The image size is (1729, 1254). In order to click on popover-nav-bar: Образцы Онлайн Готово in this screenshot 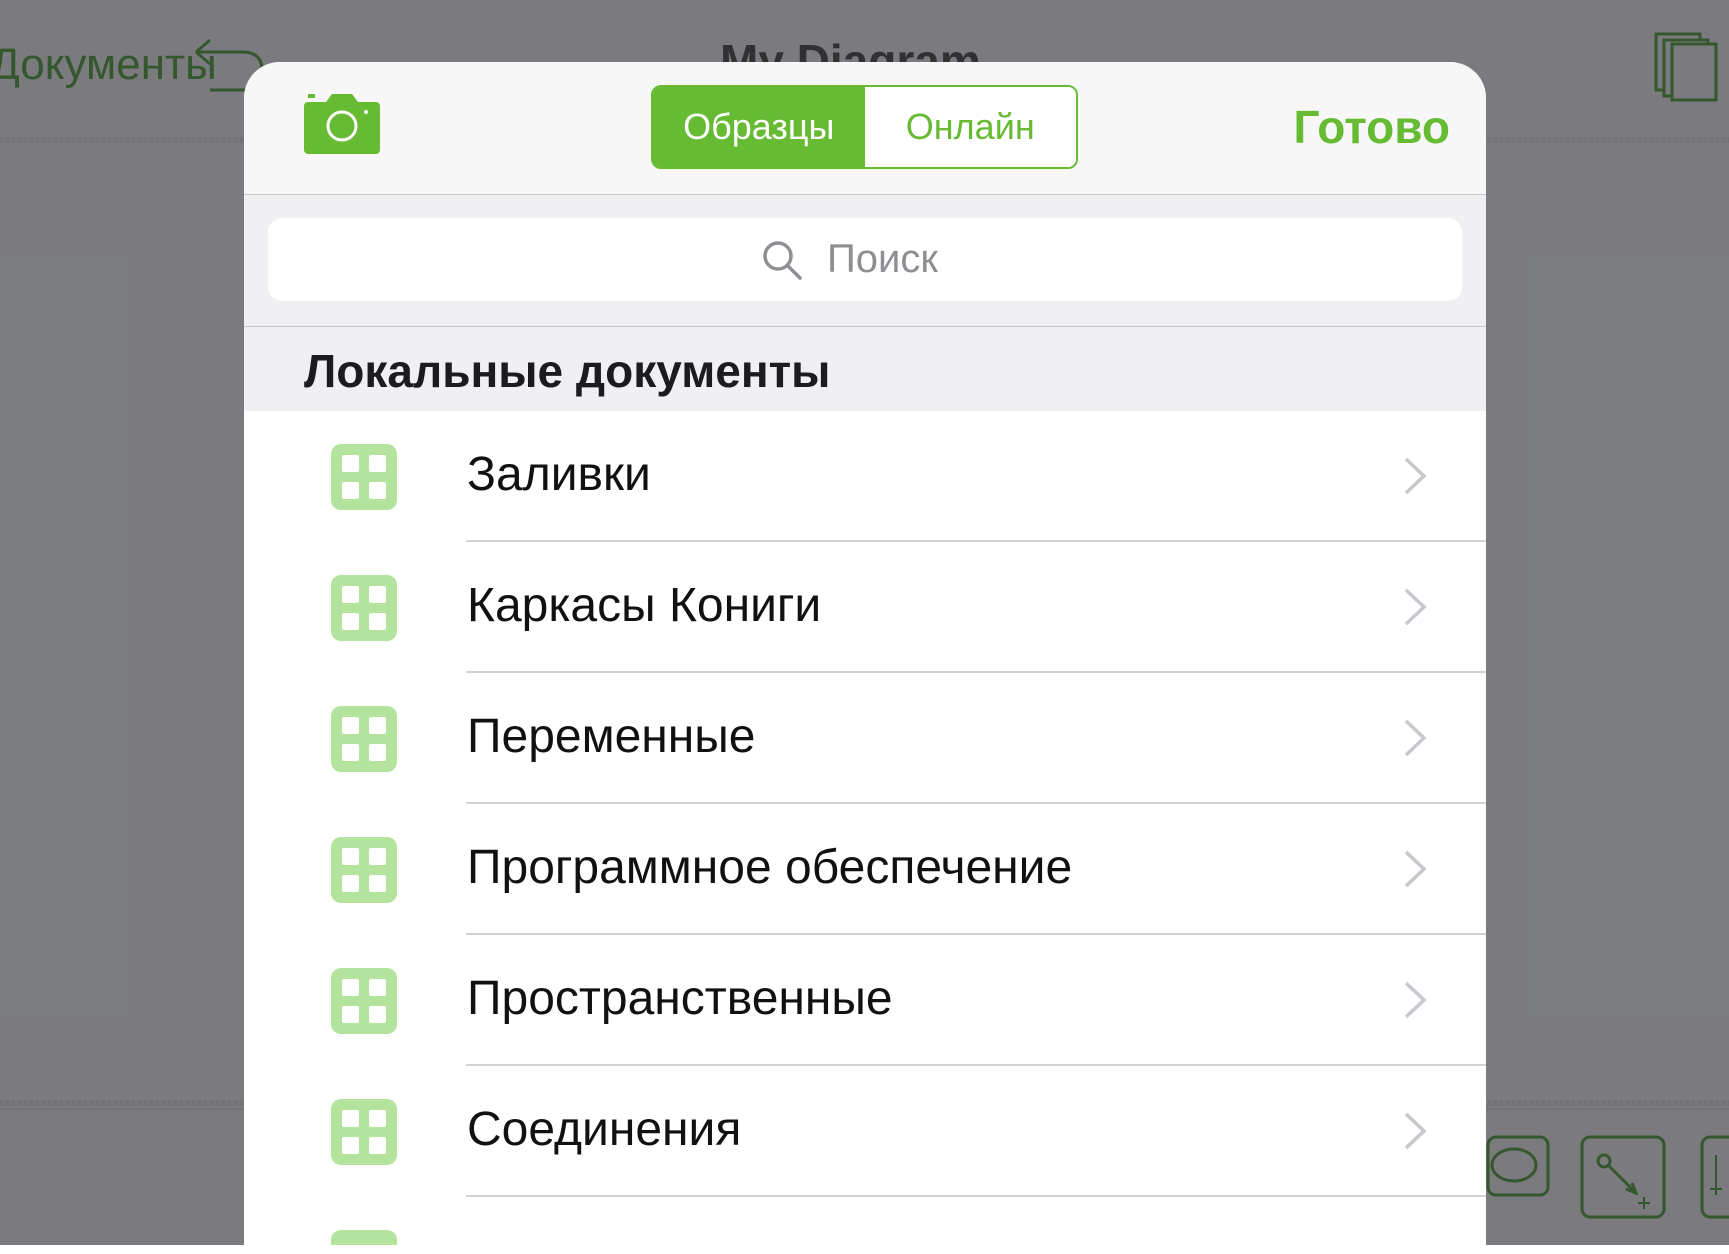, I will do `click(865, 128)`.